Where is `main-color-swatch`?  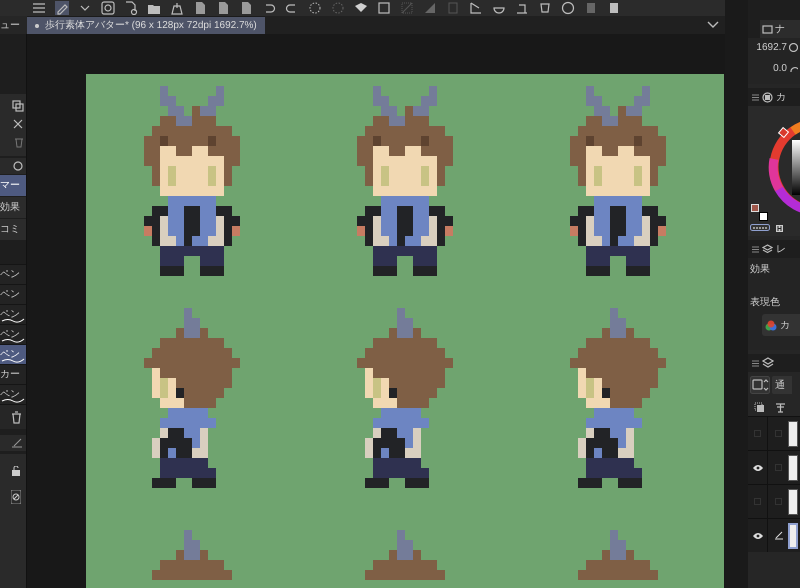 main-color-swatch is located at coordinates (755, 208).